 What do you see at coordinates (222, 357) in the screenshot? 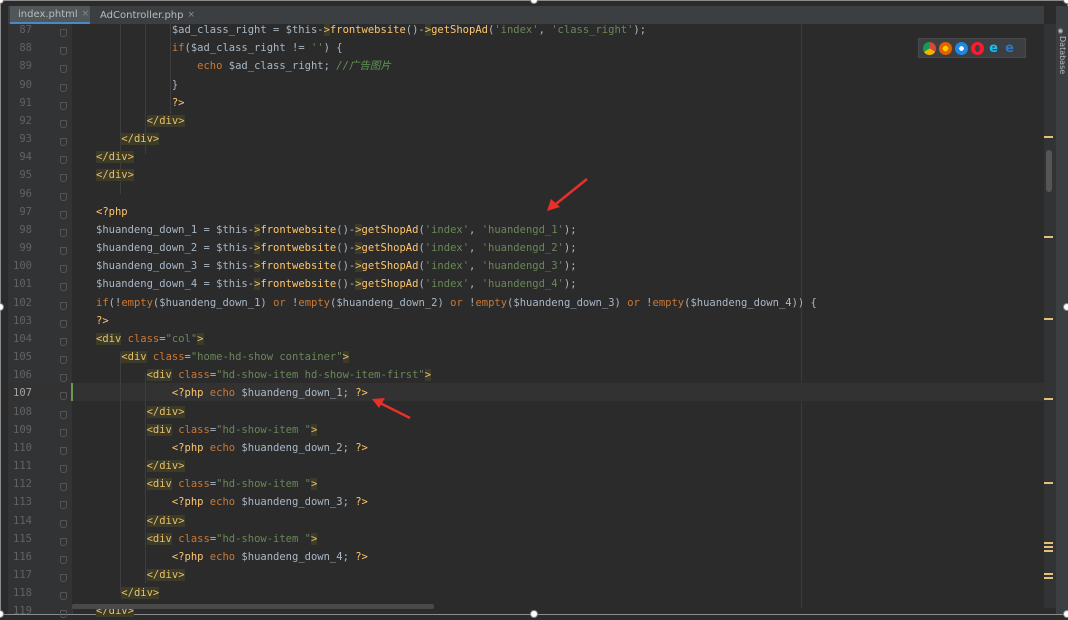
I see `code-line: <div class="home-hd-show container">` at bounding box center [222, 357].